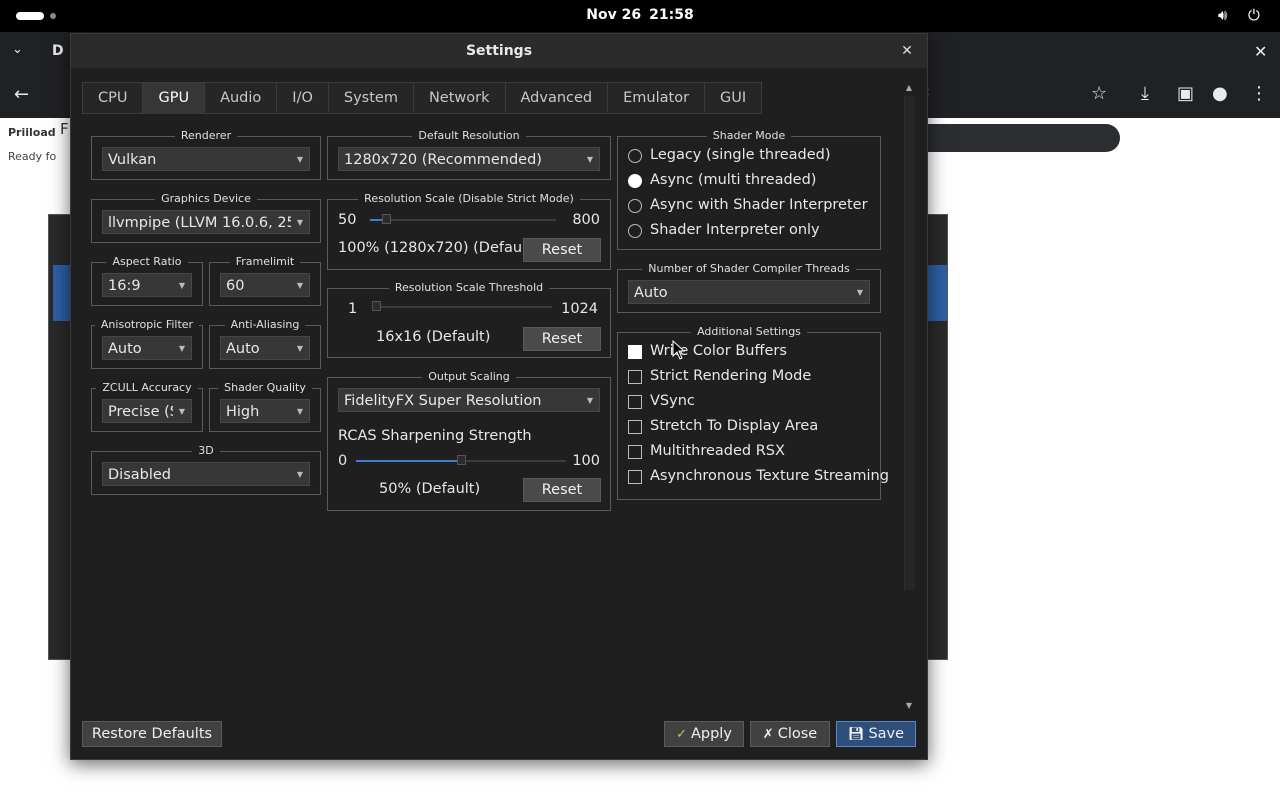 This screenshot has height=800, width=1280. I want to click on async-texture-streaming-checkbox: Asynchronous Texture Streaming, so click(758, 477).